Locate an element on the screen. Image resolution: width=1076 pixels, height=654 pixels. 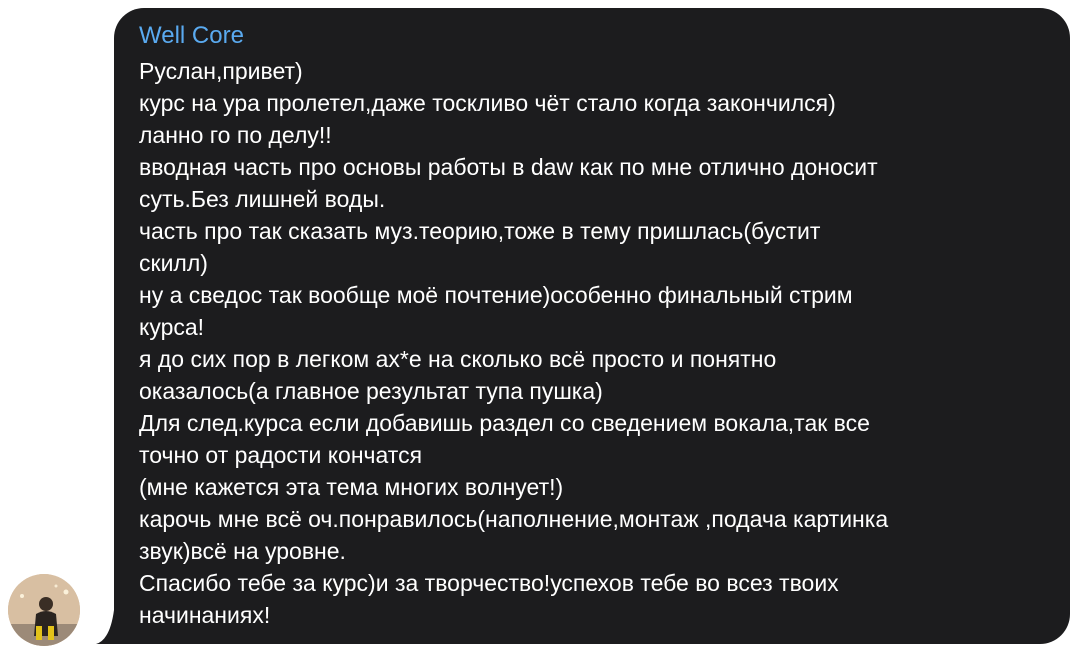
message-line: Руслан,привет) is located at coordinates (221, 71).